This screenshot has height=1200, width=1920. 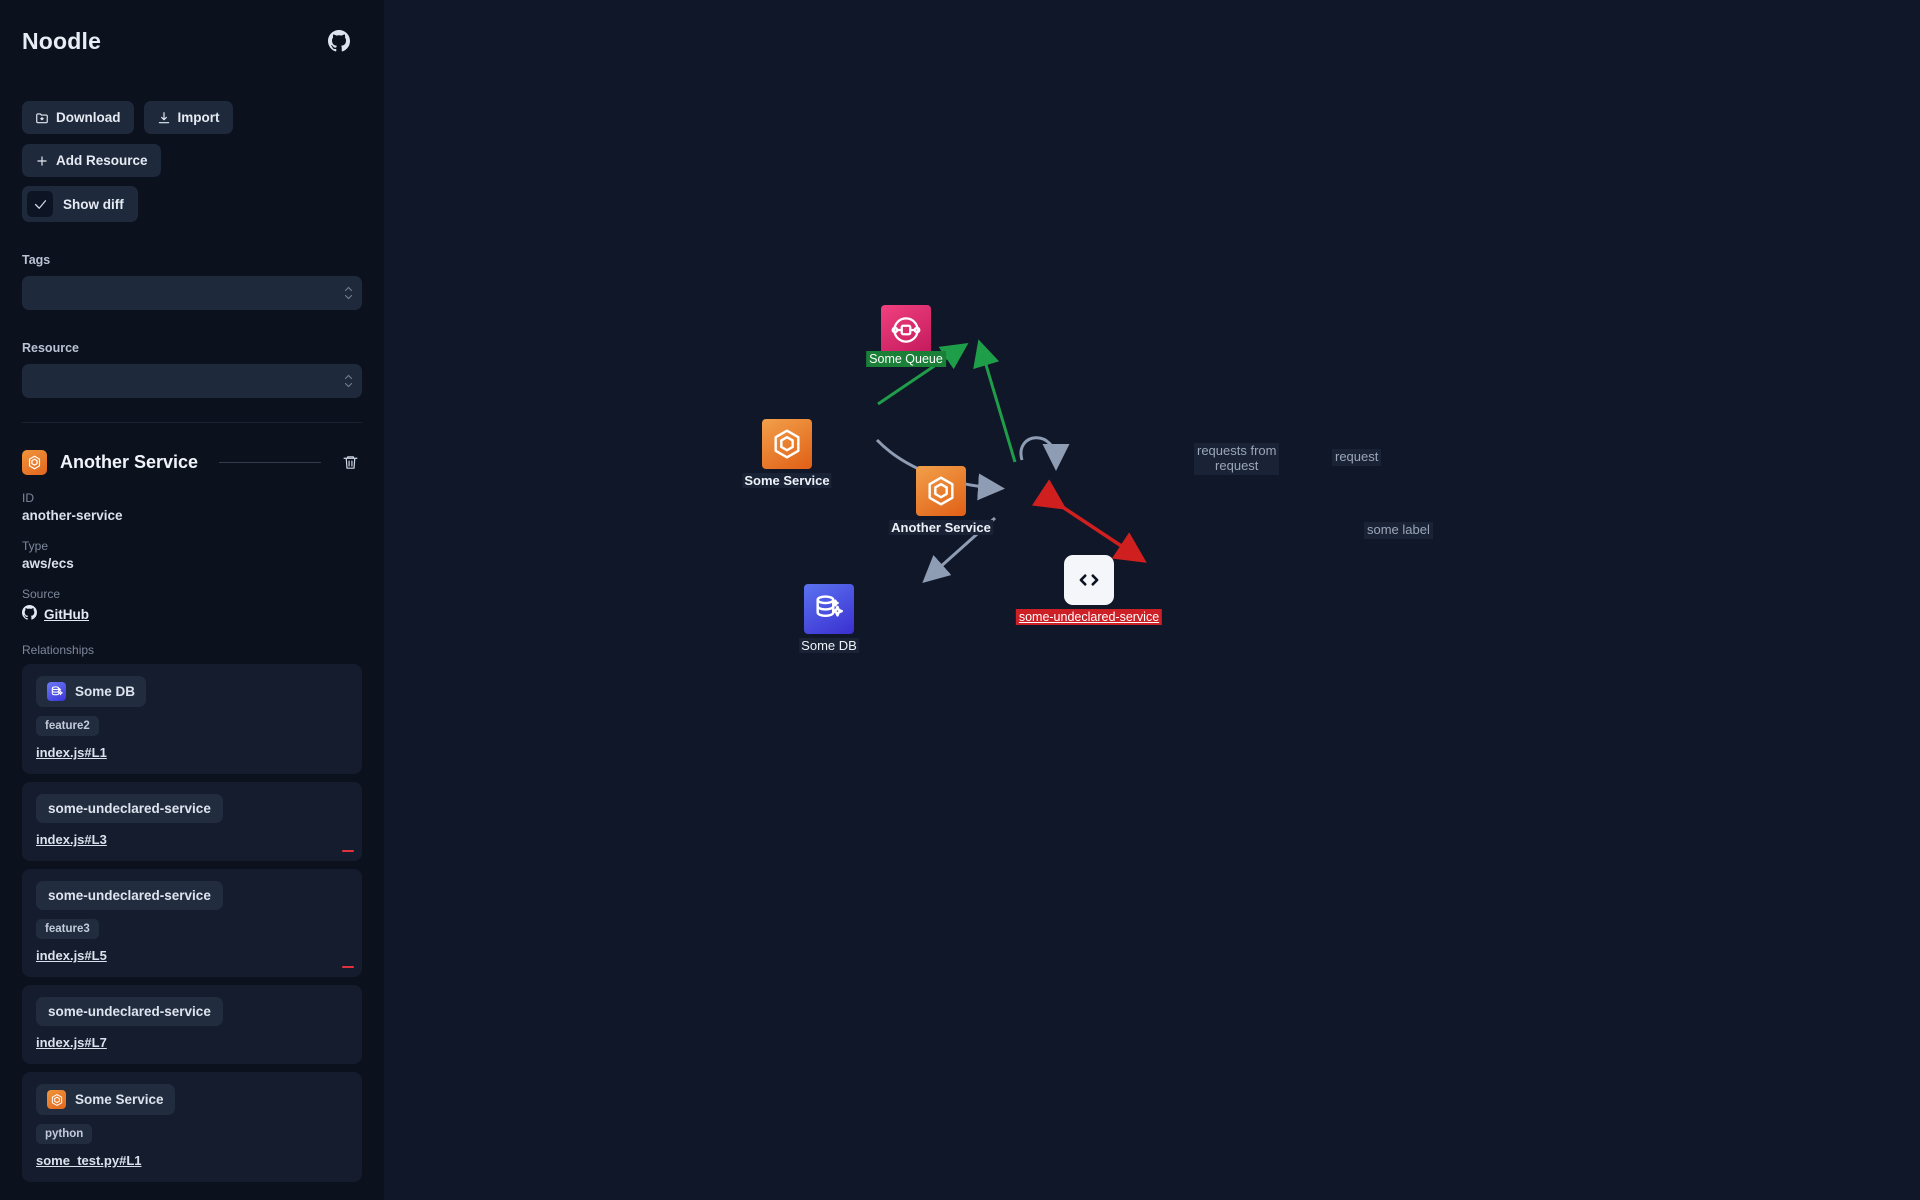 I want to click on tags-label: Tags, so click(x=36, y=260).